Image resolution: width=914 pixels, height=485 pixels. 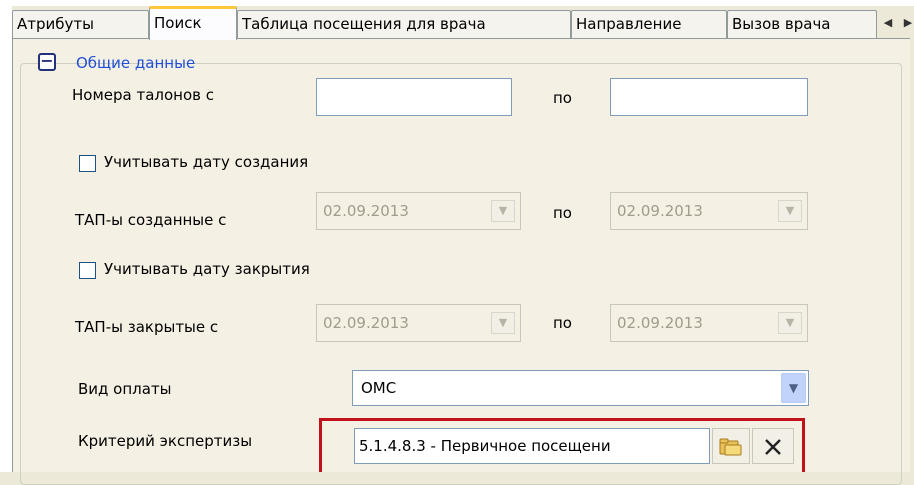 I want to click on talon-from-input, so click(x=414, y=97).